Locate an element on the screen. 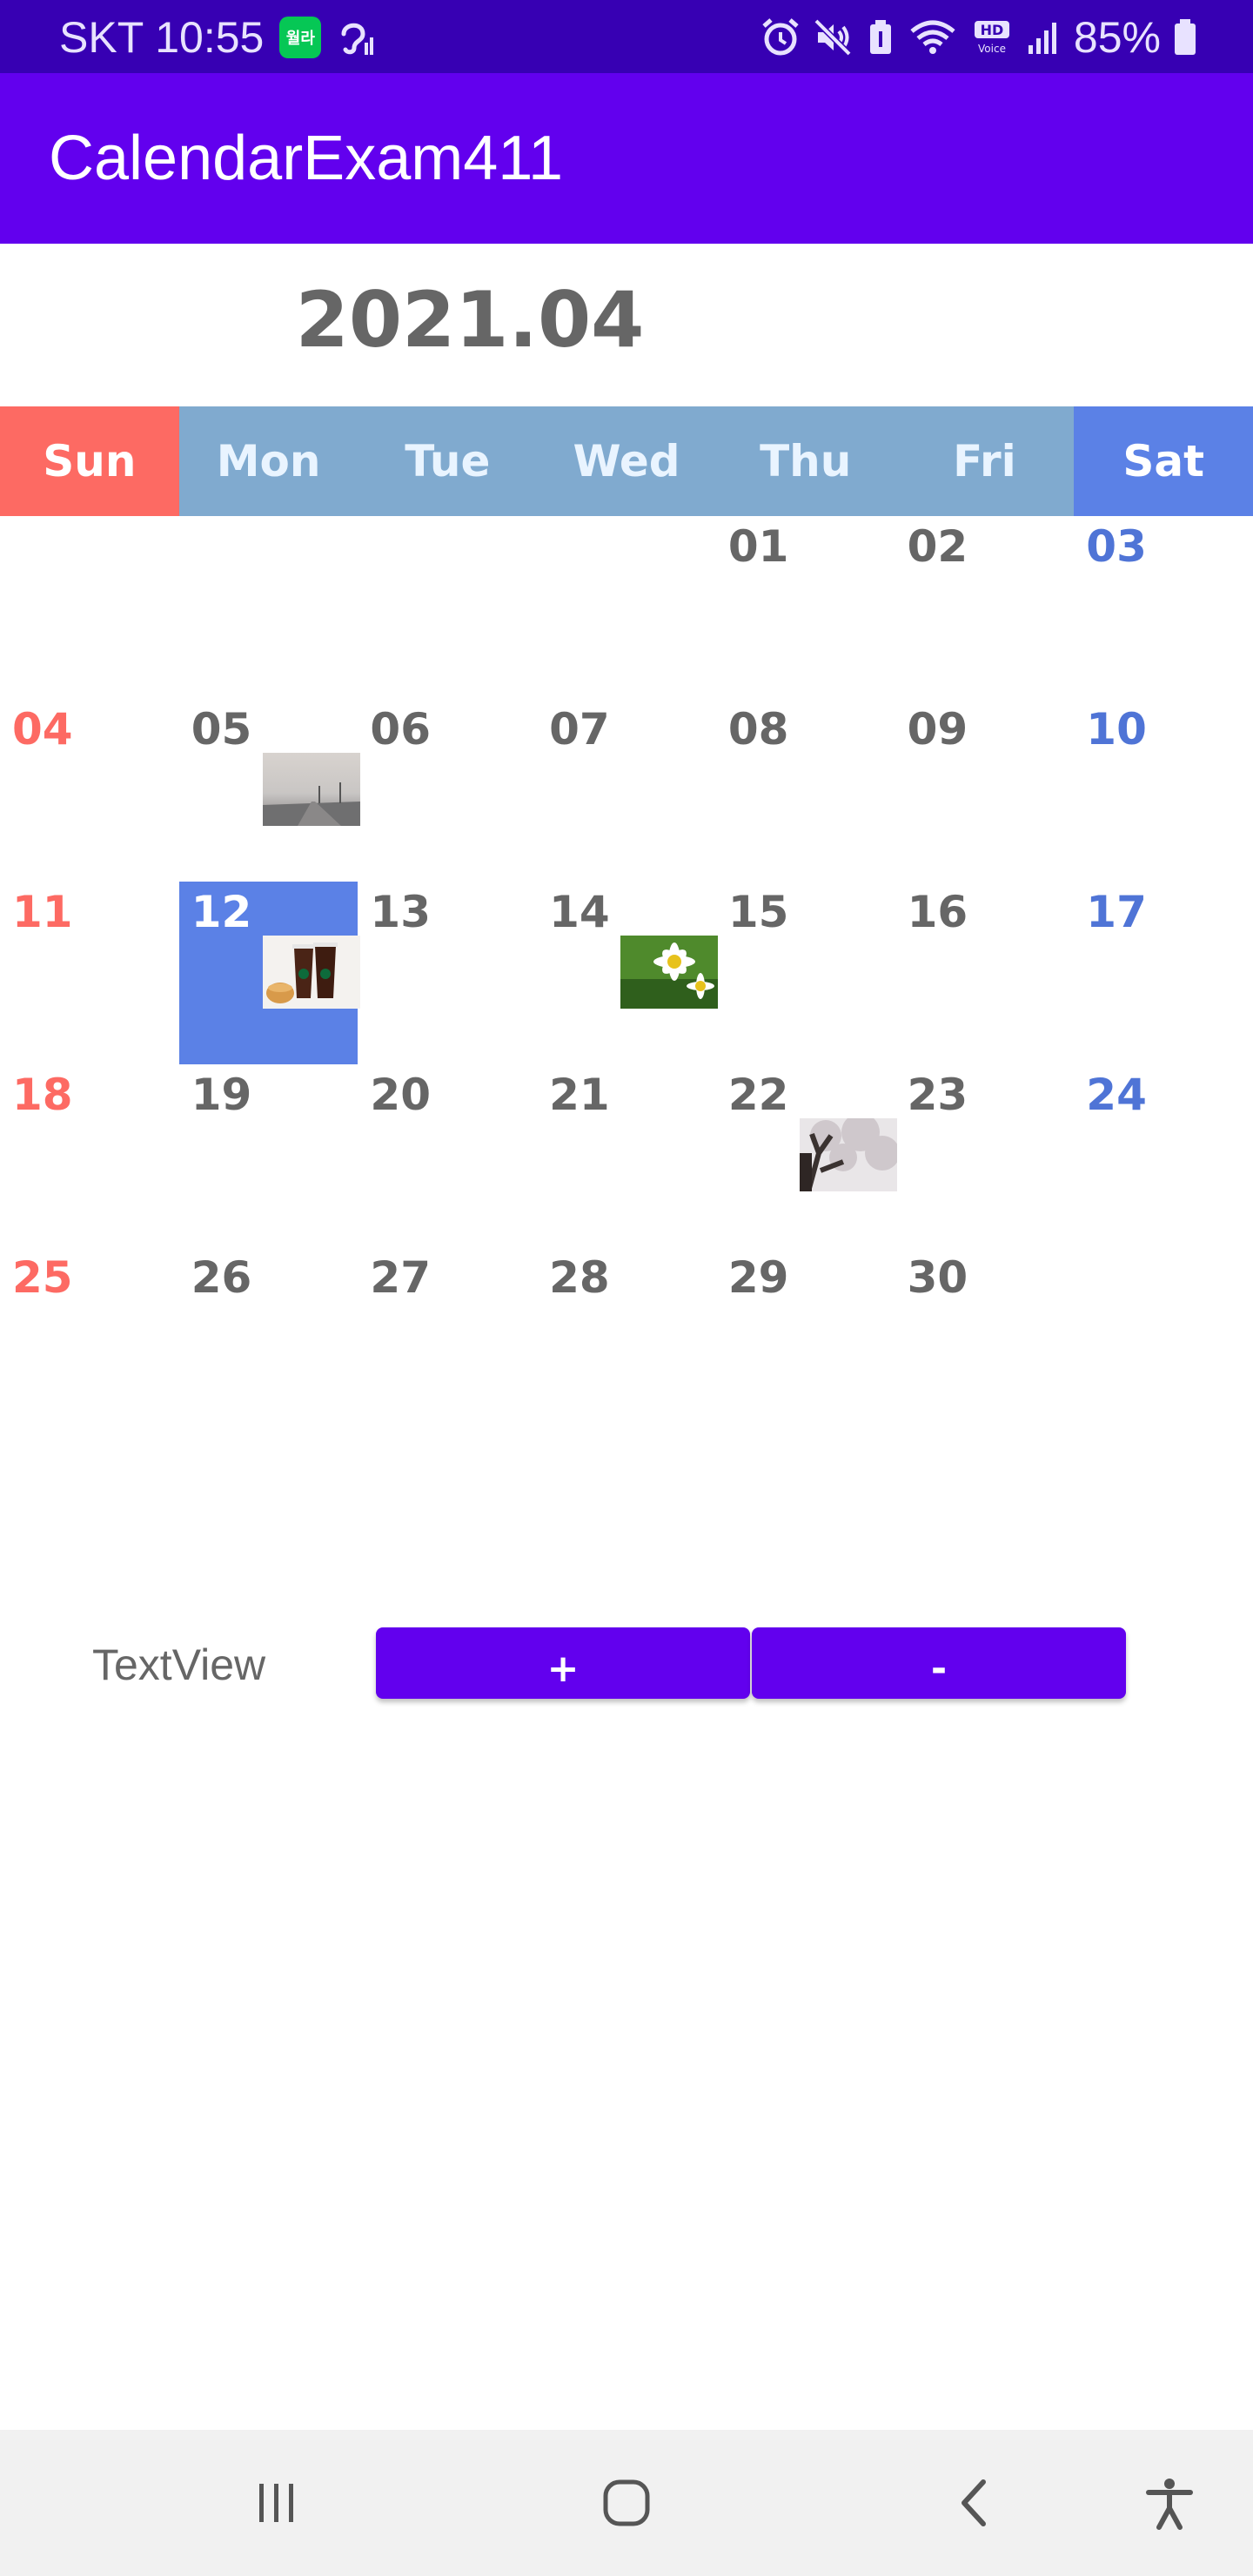 The height and width of the screenshot is (2576, 1253). day-cell: 22 is located at coordinates (806, 1156).